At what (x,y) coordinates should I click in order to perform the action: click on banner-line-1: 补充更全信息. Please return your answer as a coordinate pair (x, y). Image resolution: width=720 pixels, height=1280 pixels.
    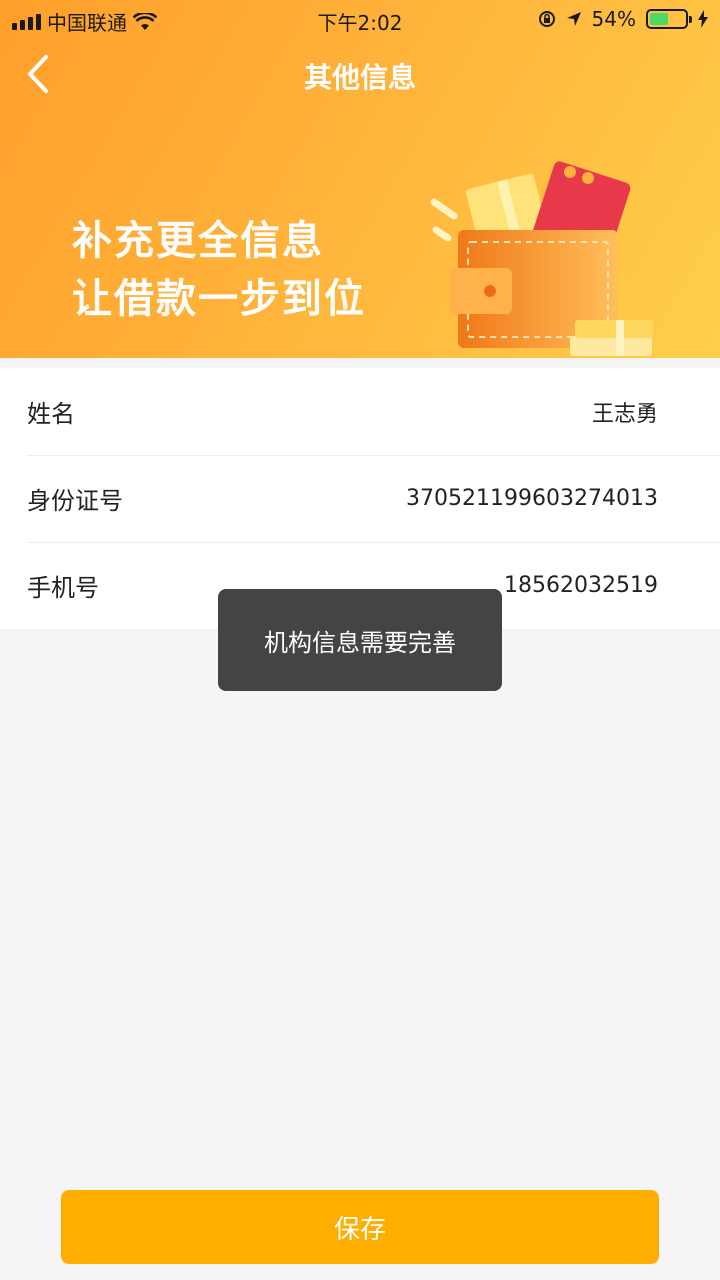
    Looking at the image, I should click on (198, 241).